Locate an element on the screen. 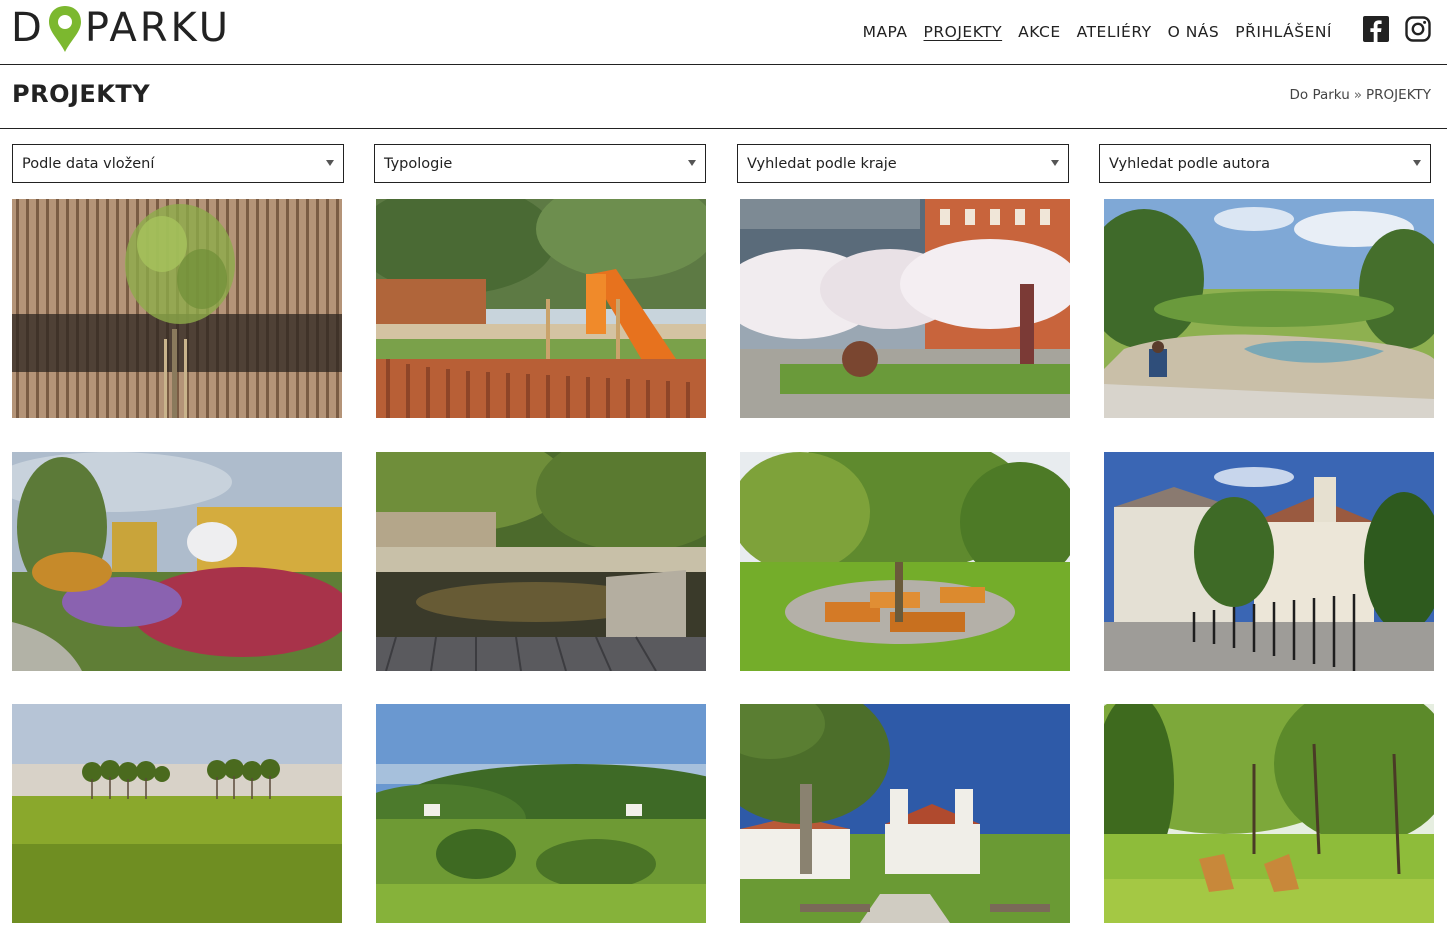 The image size is (1447, 948). meadow-tree-row-photo is located at coordinates (177, 813).